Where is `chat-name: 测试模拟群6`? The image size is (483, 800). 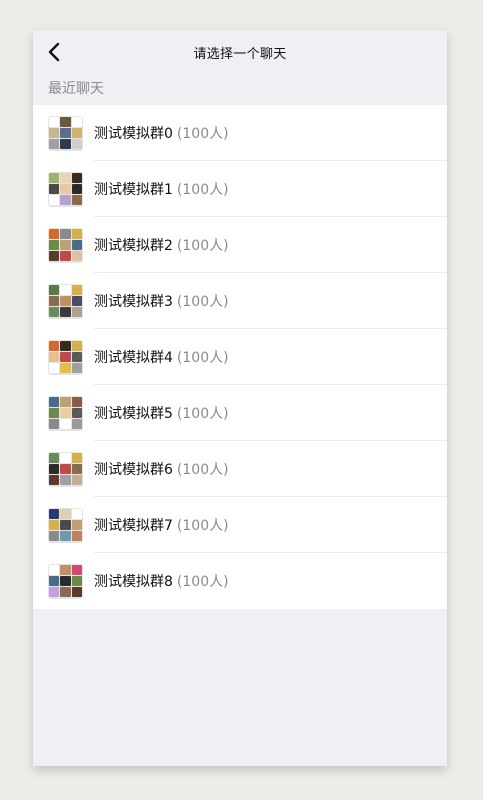
chat-name: 测试模拟群6 is located at coordinates (133, 470).